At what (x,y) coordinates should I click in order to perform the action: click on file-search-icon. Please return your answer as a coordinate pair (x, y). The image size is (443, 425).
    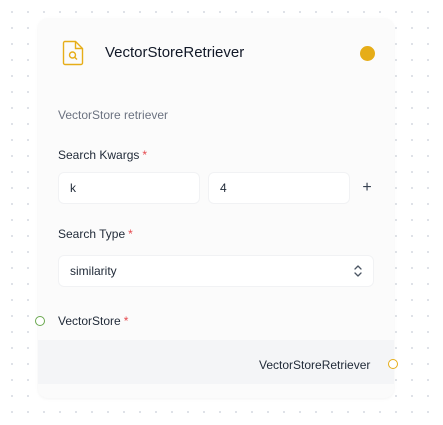
    Looking at the image, I should click on (73, 53).